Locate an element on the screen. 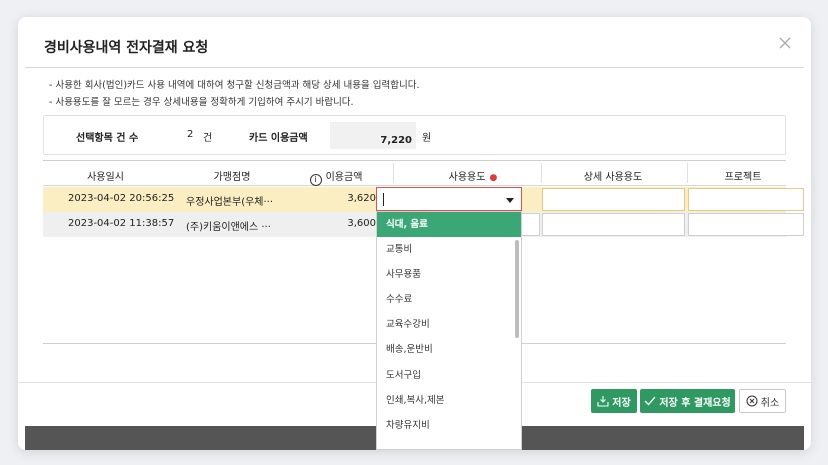 The height and width of the screenshot is (465, 828). dialog-title: 경비사용내역 전자결재 요청 is located at coordinates (126, 48).